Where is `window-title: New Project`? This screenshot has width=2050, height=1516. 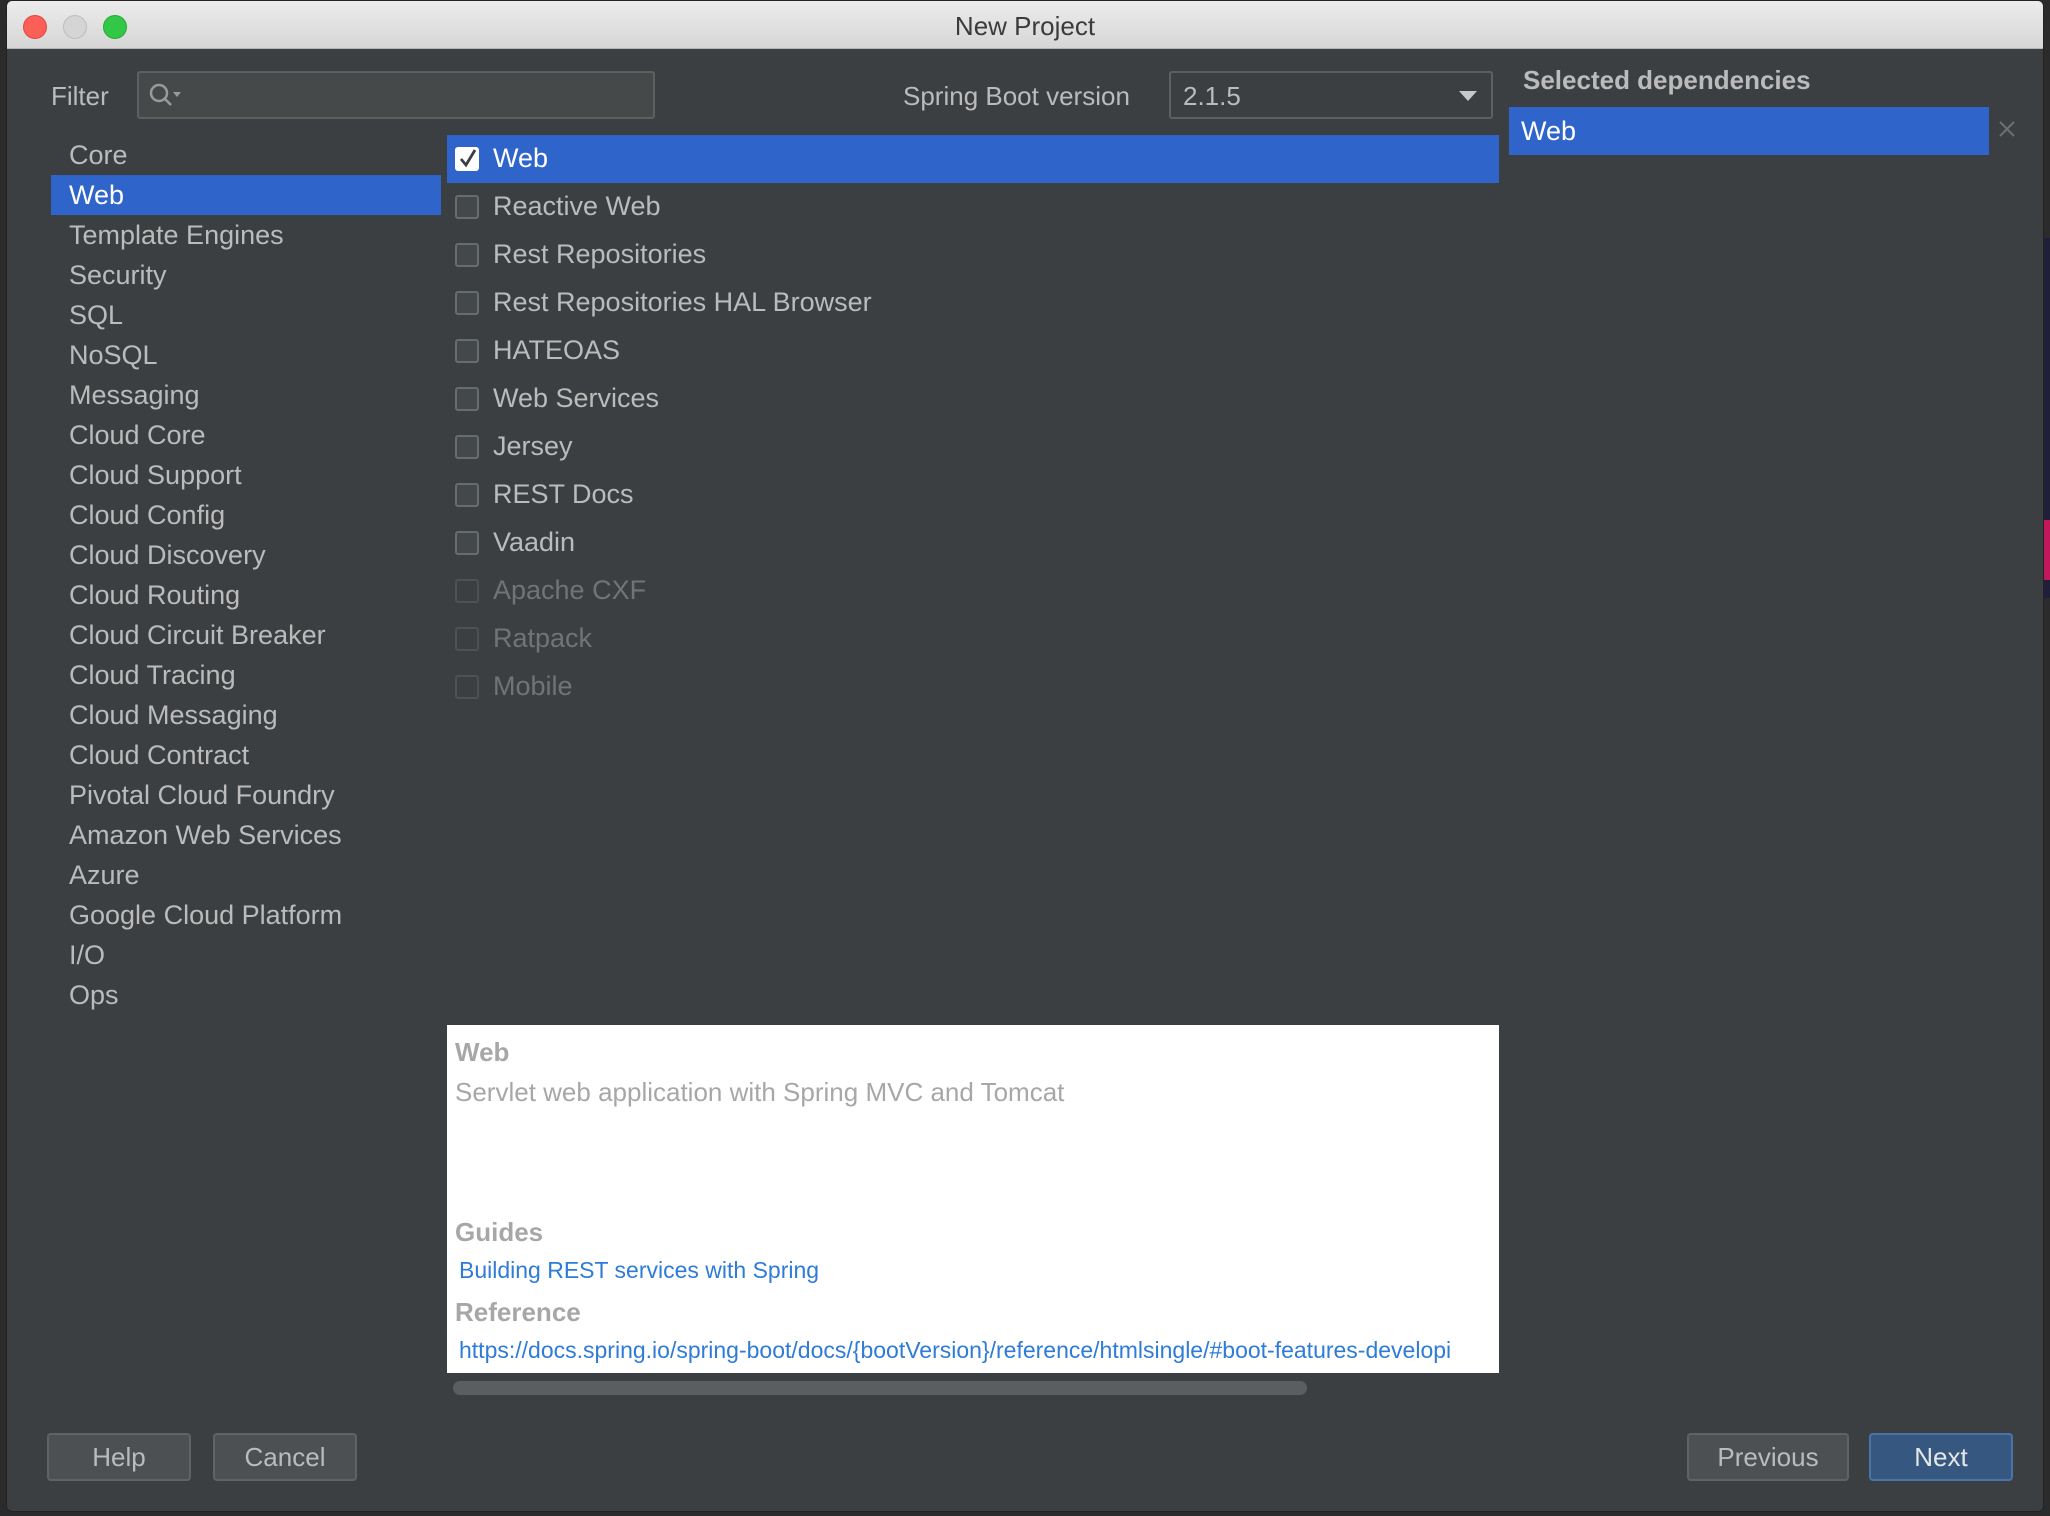 window-title: New Project is located at coordinates (1025, 26).